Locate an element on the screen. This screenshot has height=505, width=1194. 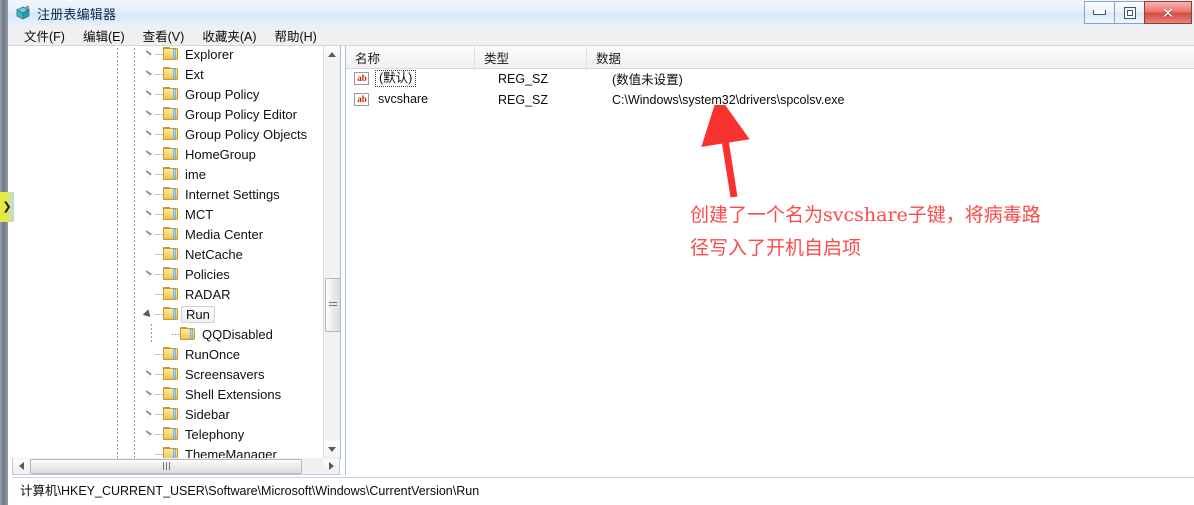
menu-edit: 编辑(E) is located at coordinates (104, 35).